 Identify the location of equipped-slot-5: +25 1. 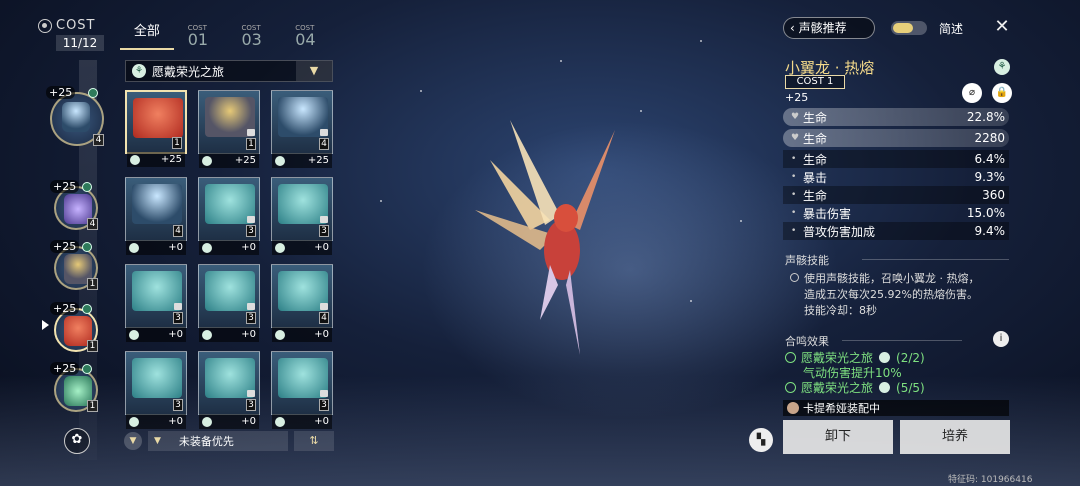
(74, 387).